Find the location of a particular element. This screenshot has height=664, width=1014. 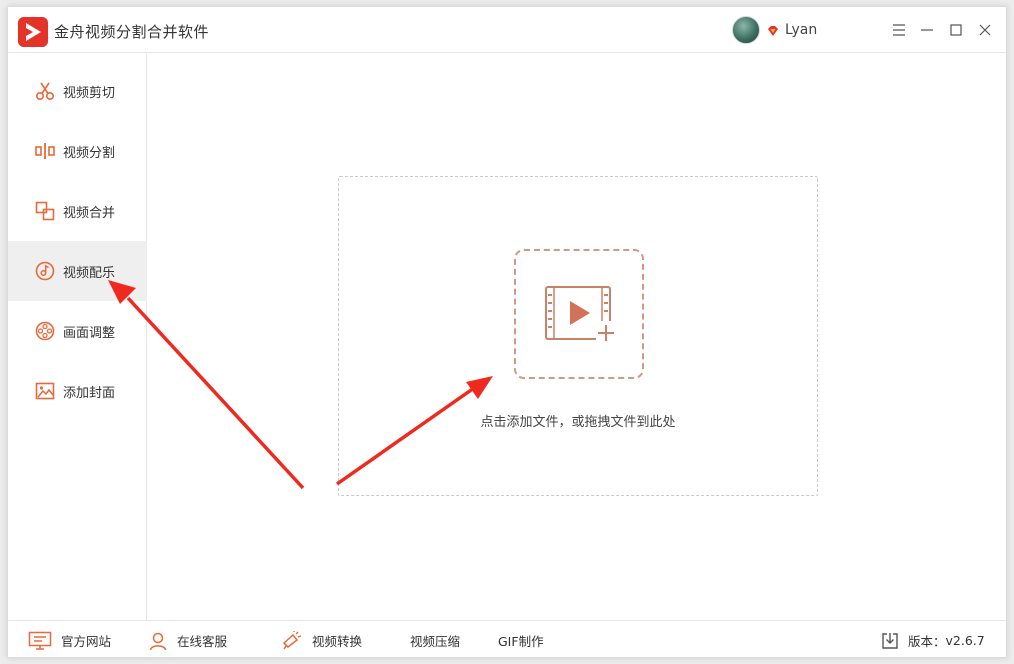

split-icon is located at coordinates (45, 151).